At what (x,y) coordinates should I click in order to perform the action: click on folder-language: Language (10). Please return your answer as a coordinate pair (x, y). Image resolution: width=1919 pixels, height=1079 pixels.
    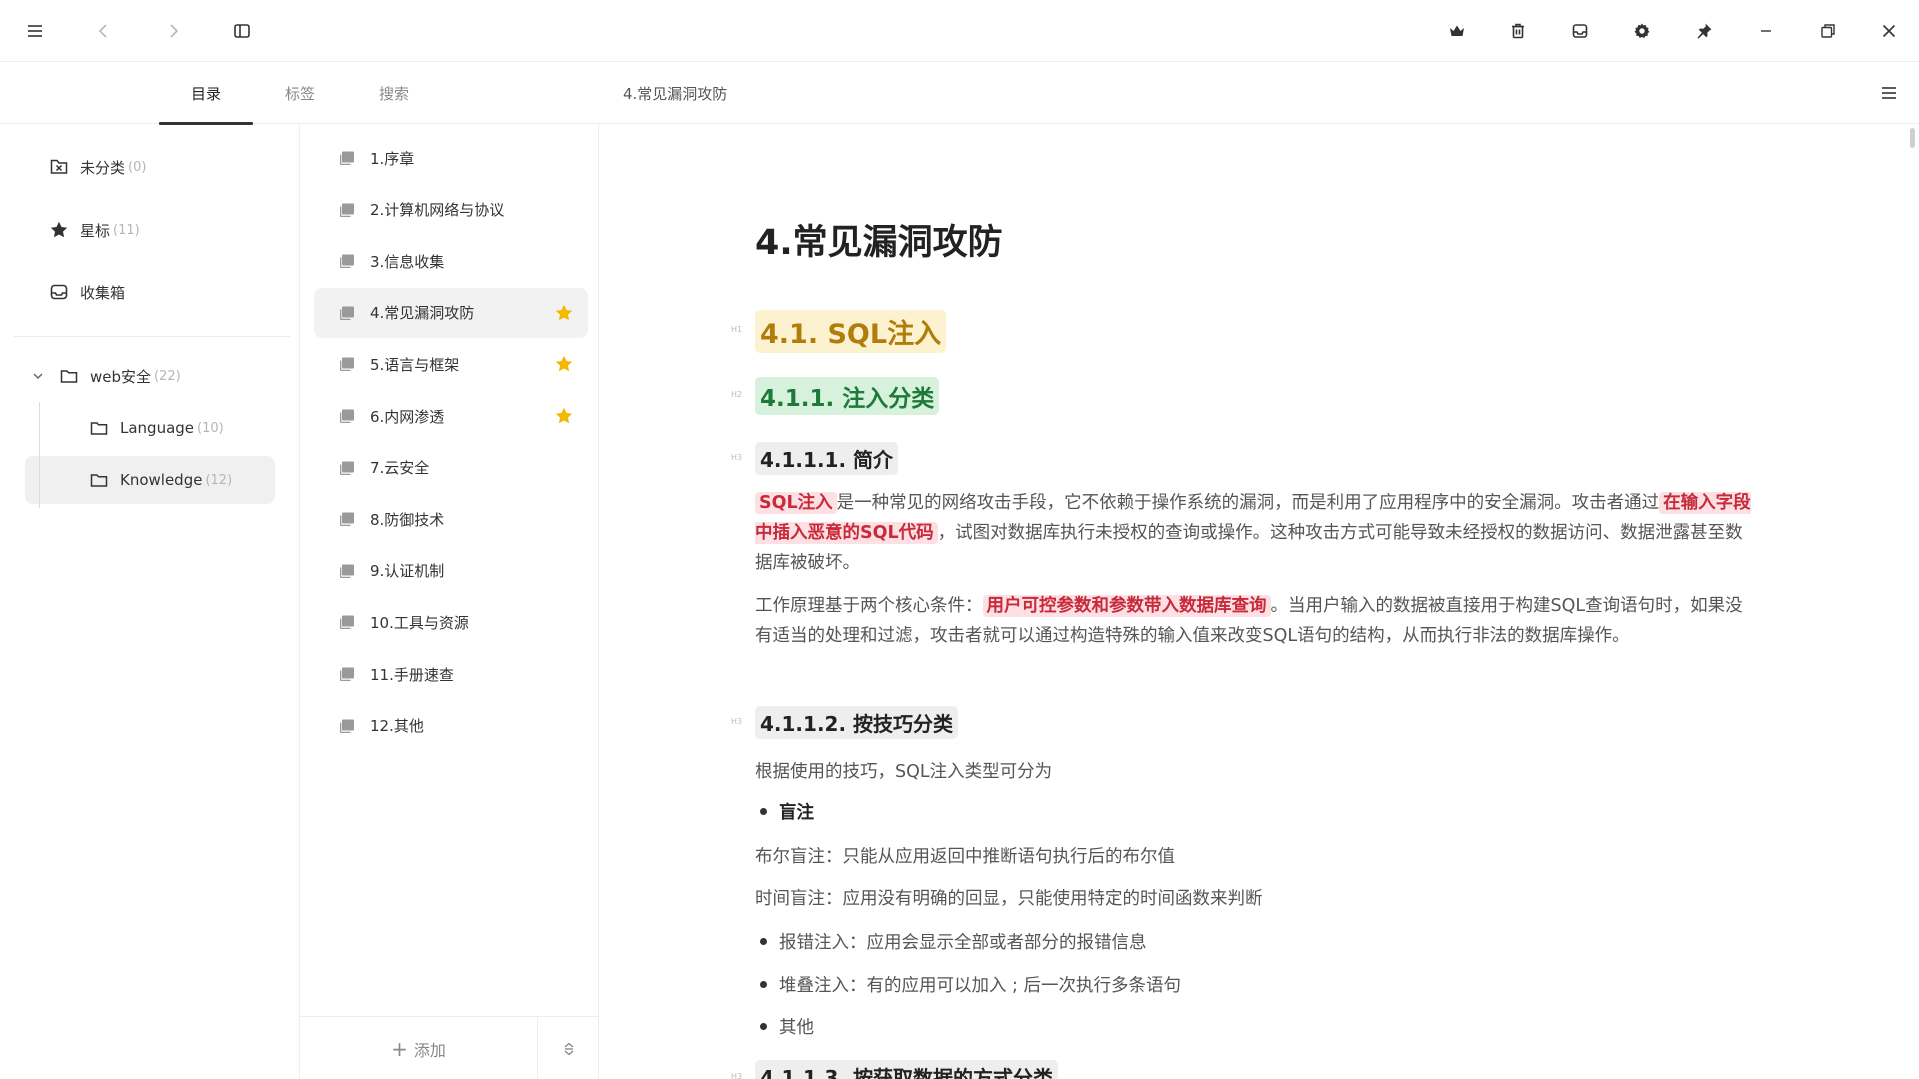
    Looking at the image, I should click on (183, 428).